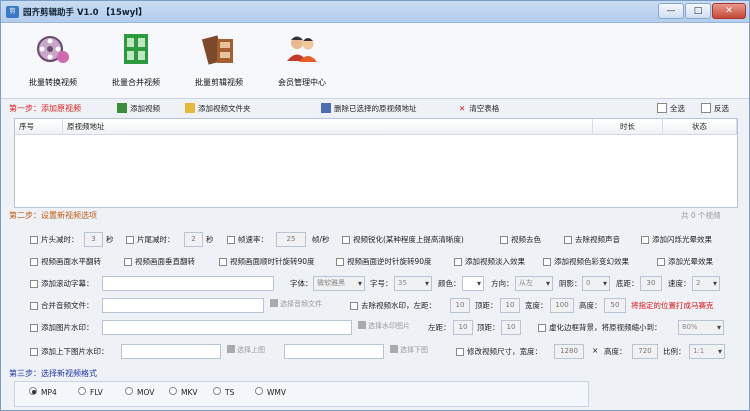 The image size is (750, 411). What do you see at coordinates (231, 240) in the screenshot?
I see `framerate-checkbox` at bounding box center [231, 240].